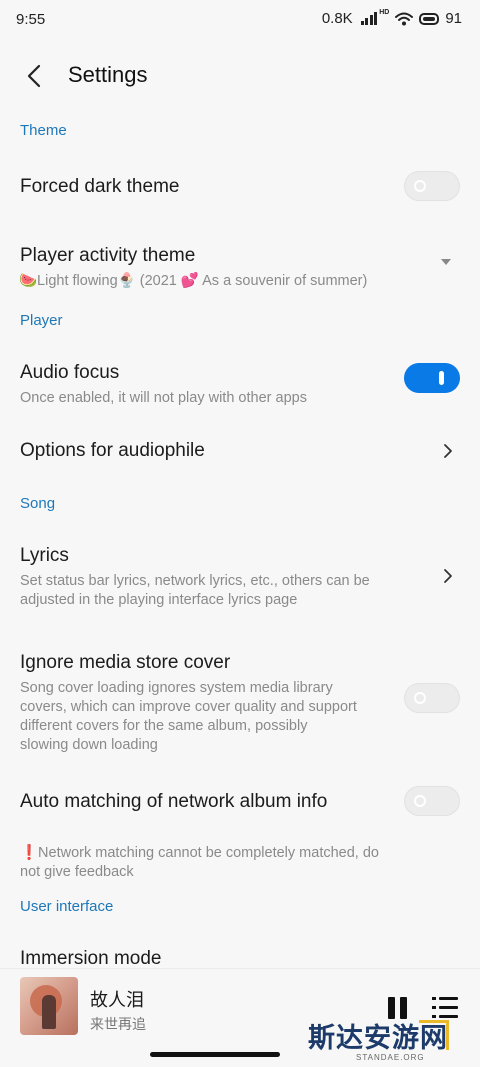 This screenshot has height=1067, width=480. Describe the element at coordinates (429, 18) in the screenshot. I see `battery-icon` at that location.